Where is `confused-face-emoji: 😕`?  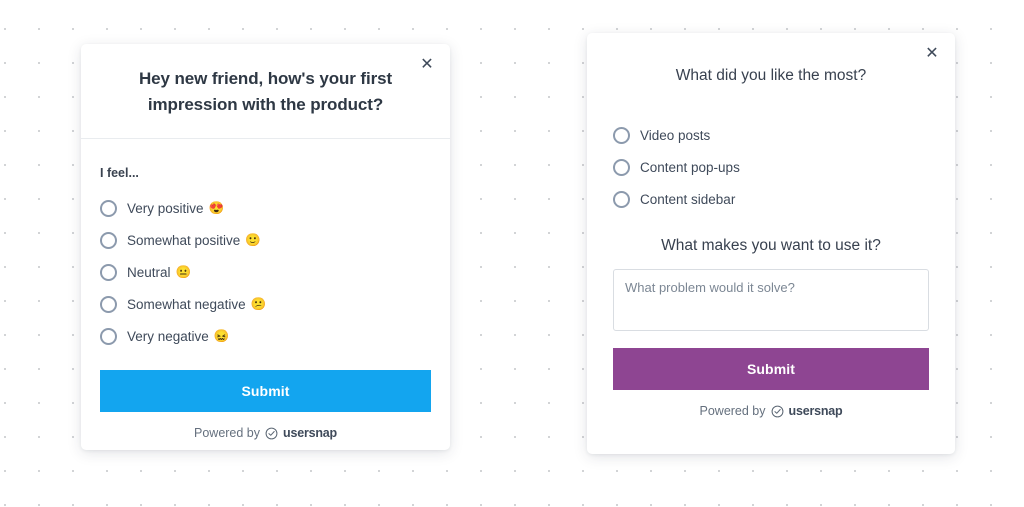 confused-face-emoji: 😕 is located at coordinates (258, 303).